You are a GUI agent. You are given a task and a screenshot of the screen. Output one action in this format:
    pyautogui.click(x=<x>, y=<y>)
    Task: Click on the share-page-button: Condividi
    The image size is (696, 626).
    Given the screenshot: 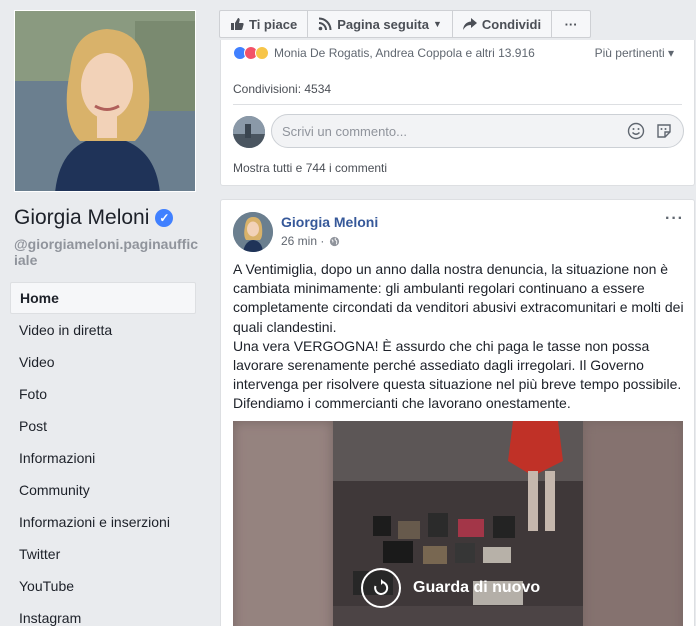 What is the action you would take?
    pyautogui.click(x=503, y=24)
    